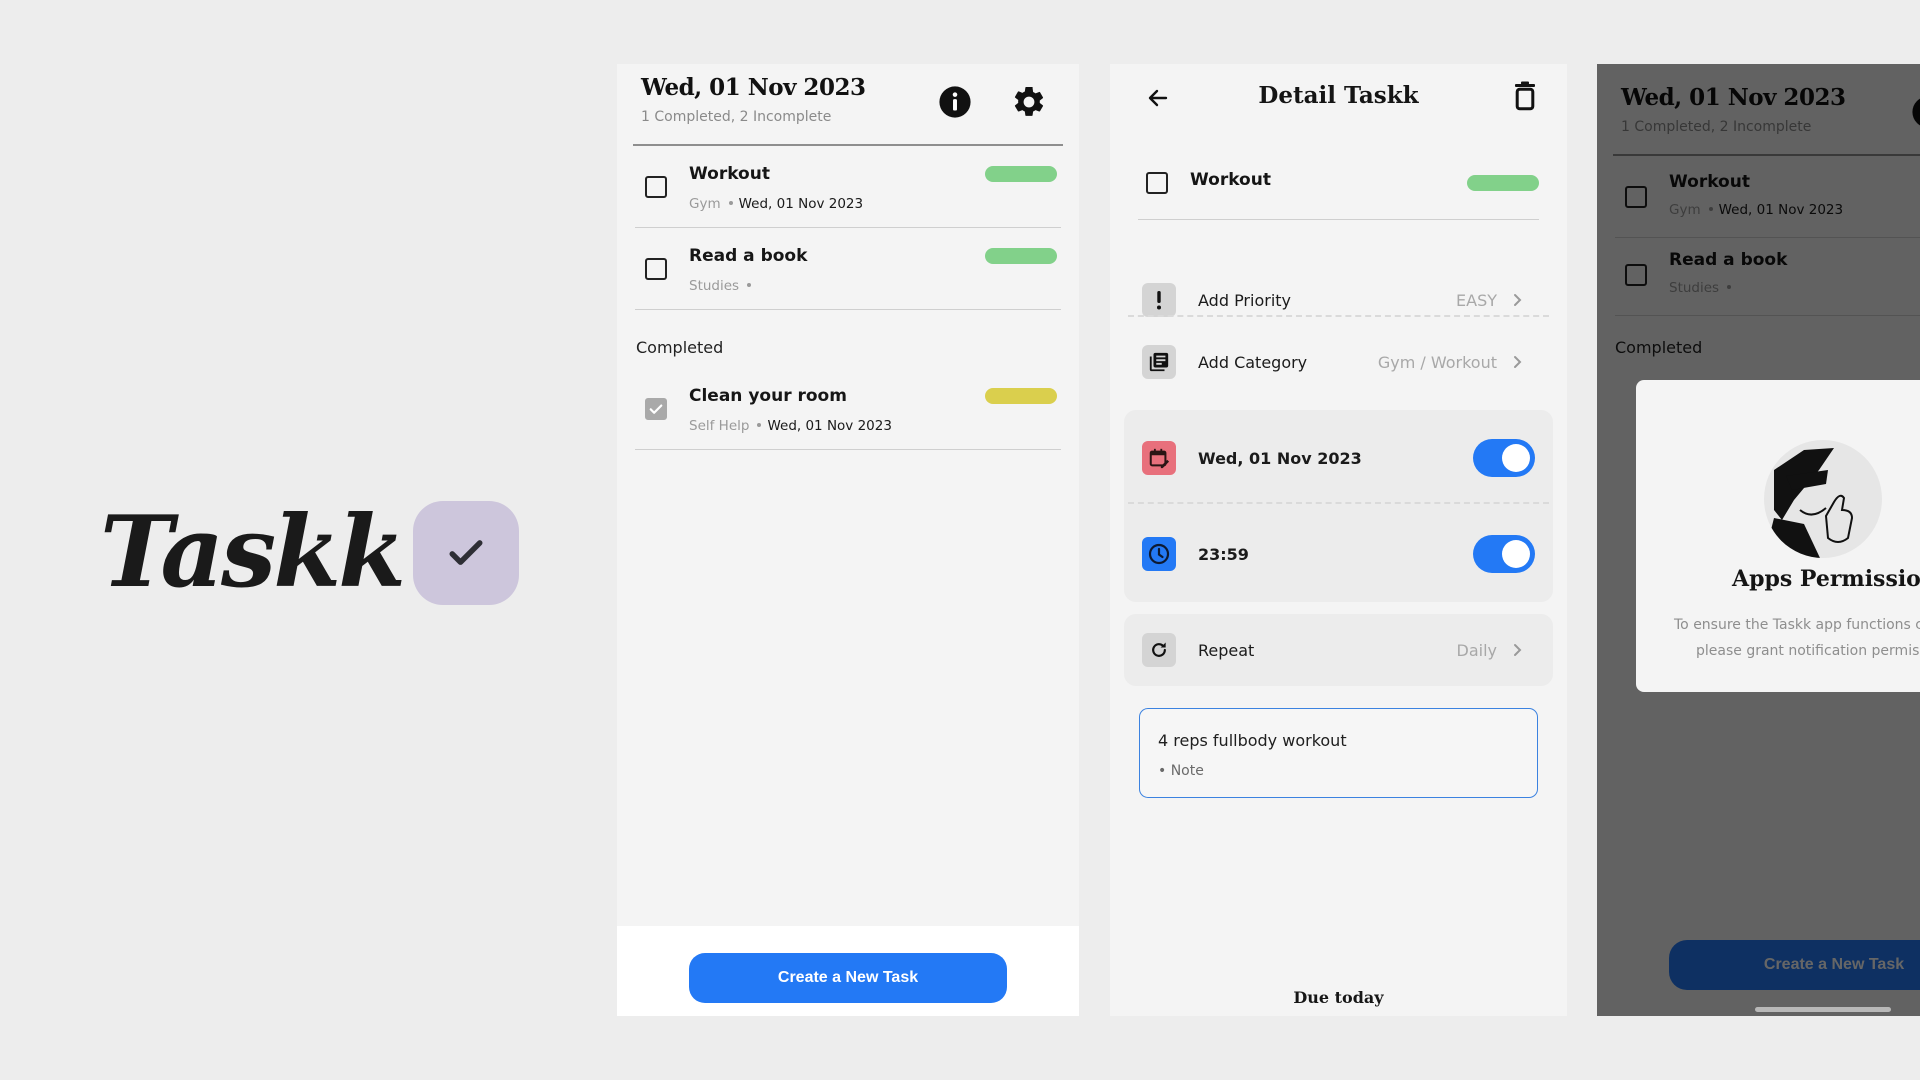 This screenshot has width=1920, height=1080. What do you see at coordinates (848, 978) in the screenshot?
I see `create-task-button: Create a New Task` at bounding box center [848, 978].